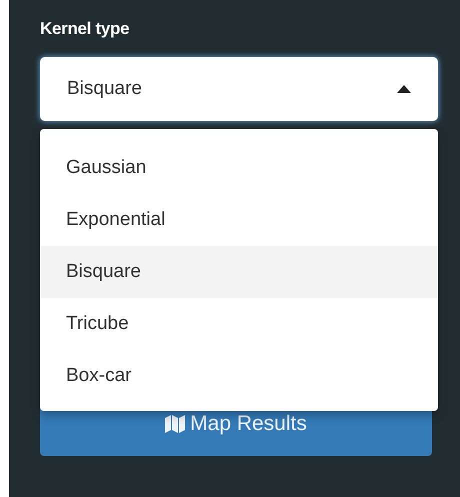  What do you see at coordinates (239, 89) in the screenshot?
I see `kernel-type-select: Bisquare` at bounding box center [239, 89].